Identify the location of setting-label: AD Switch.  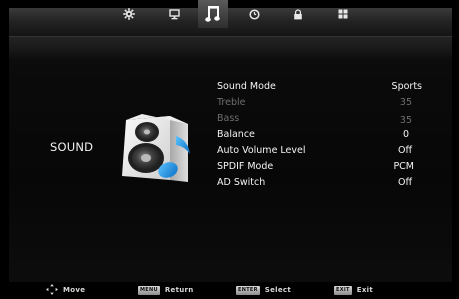
(241, 182).